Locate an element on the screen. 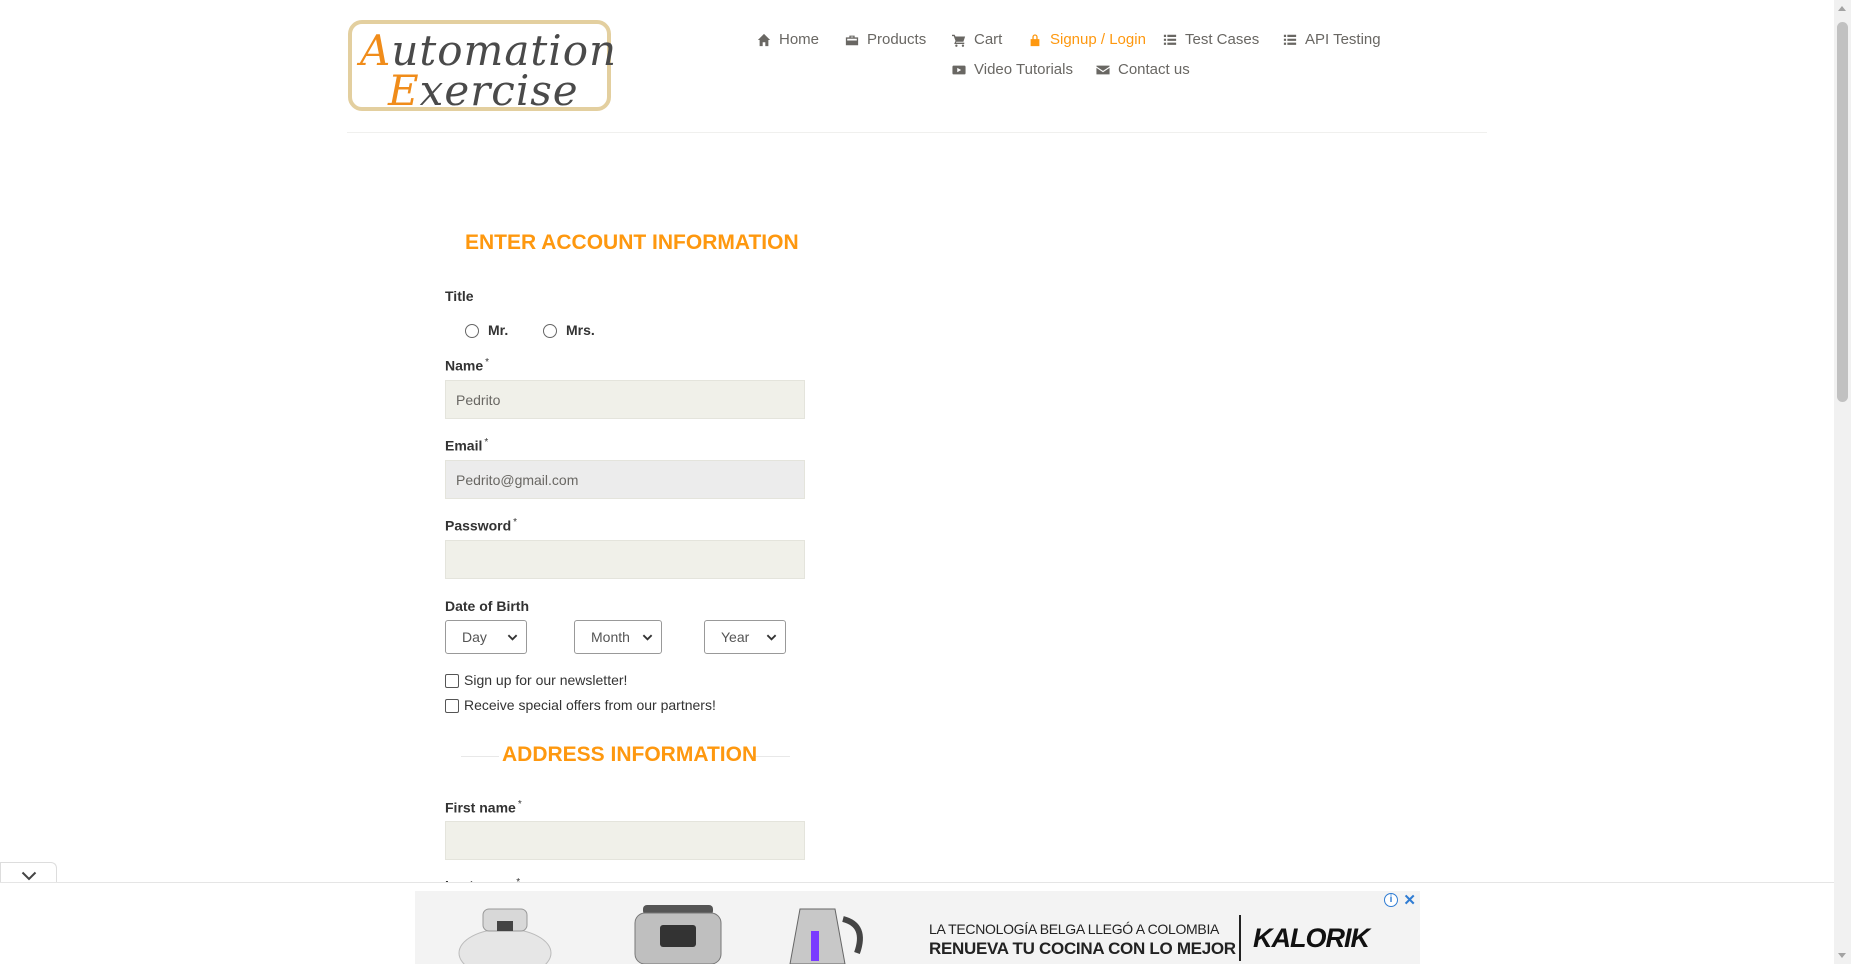 This screenshot has width=1851, height=964. page-scrollbar is located at coordinates (1842, 482).